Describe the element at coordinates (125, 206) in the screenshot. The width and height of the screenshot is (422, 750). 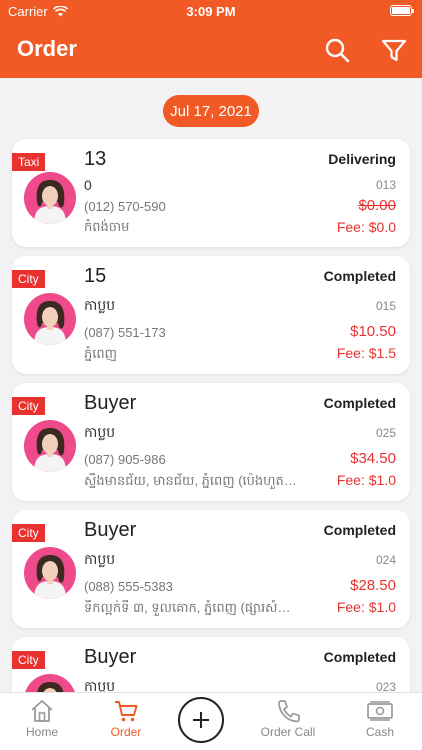
I see `customer-phone: (012) 570-590` at that location.